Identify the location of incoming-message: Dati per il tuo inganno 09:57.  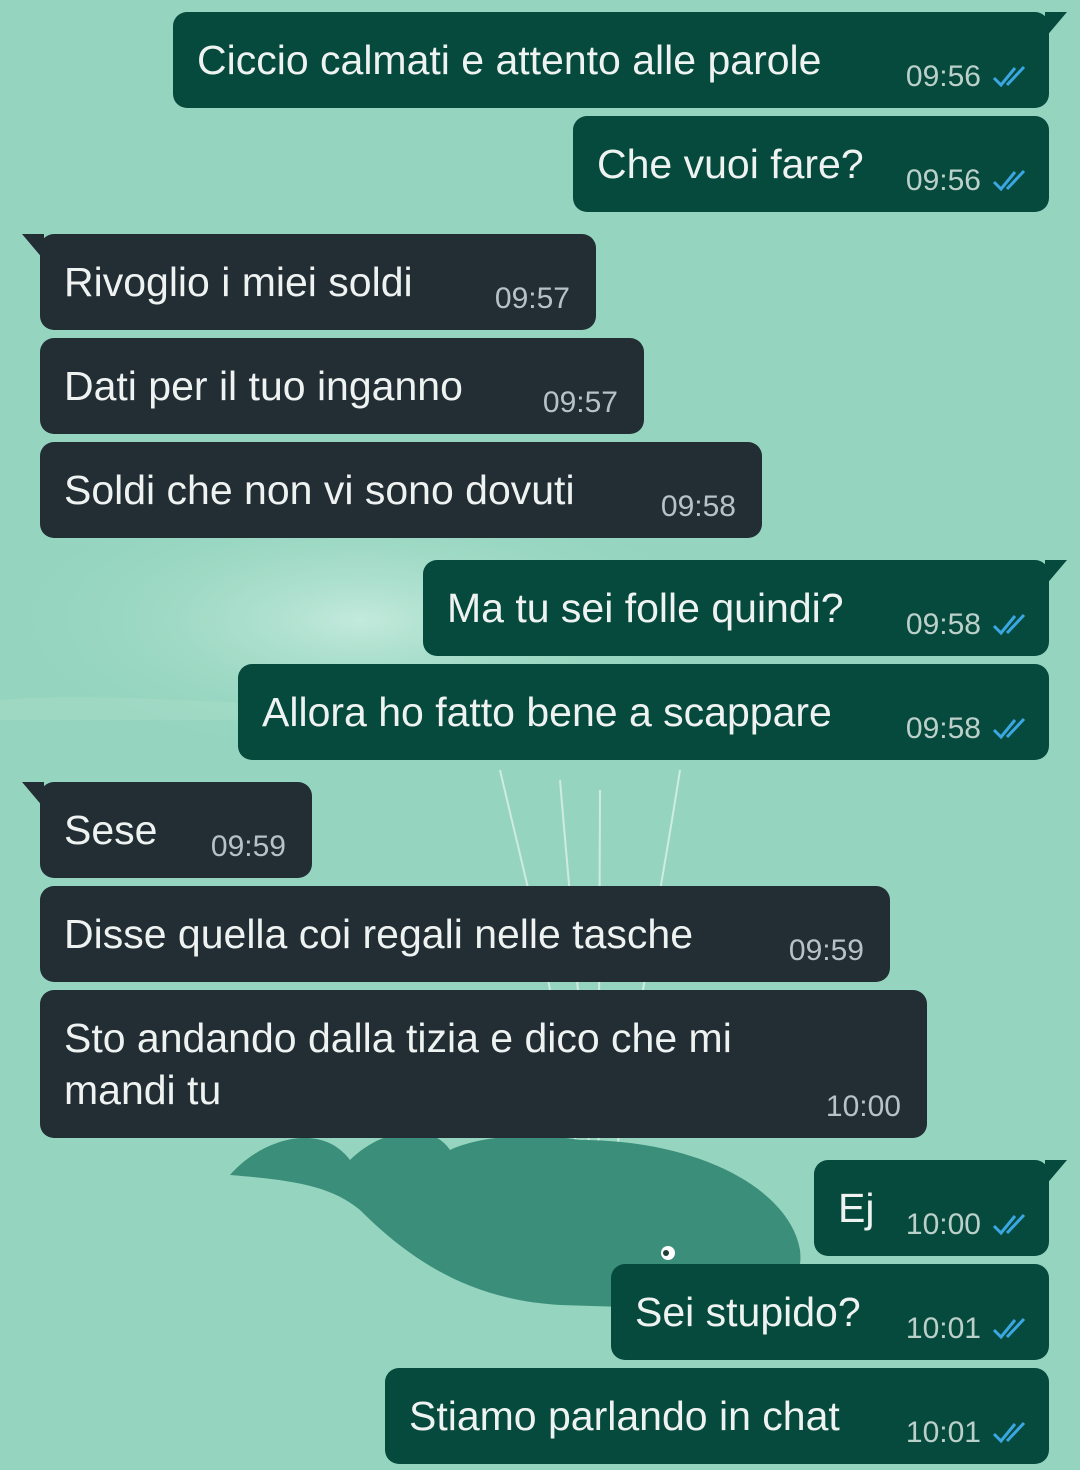
(342, 386).